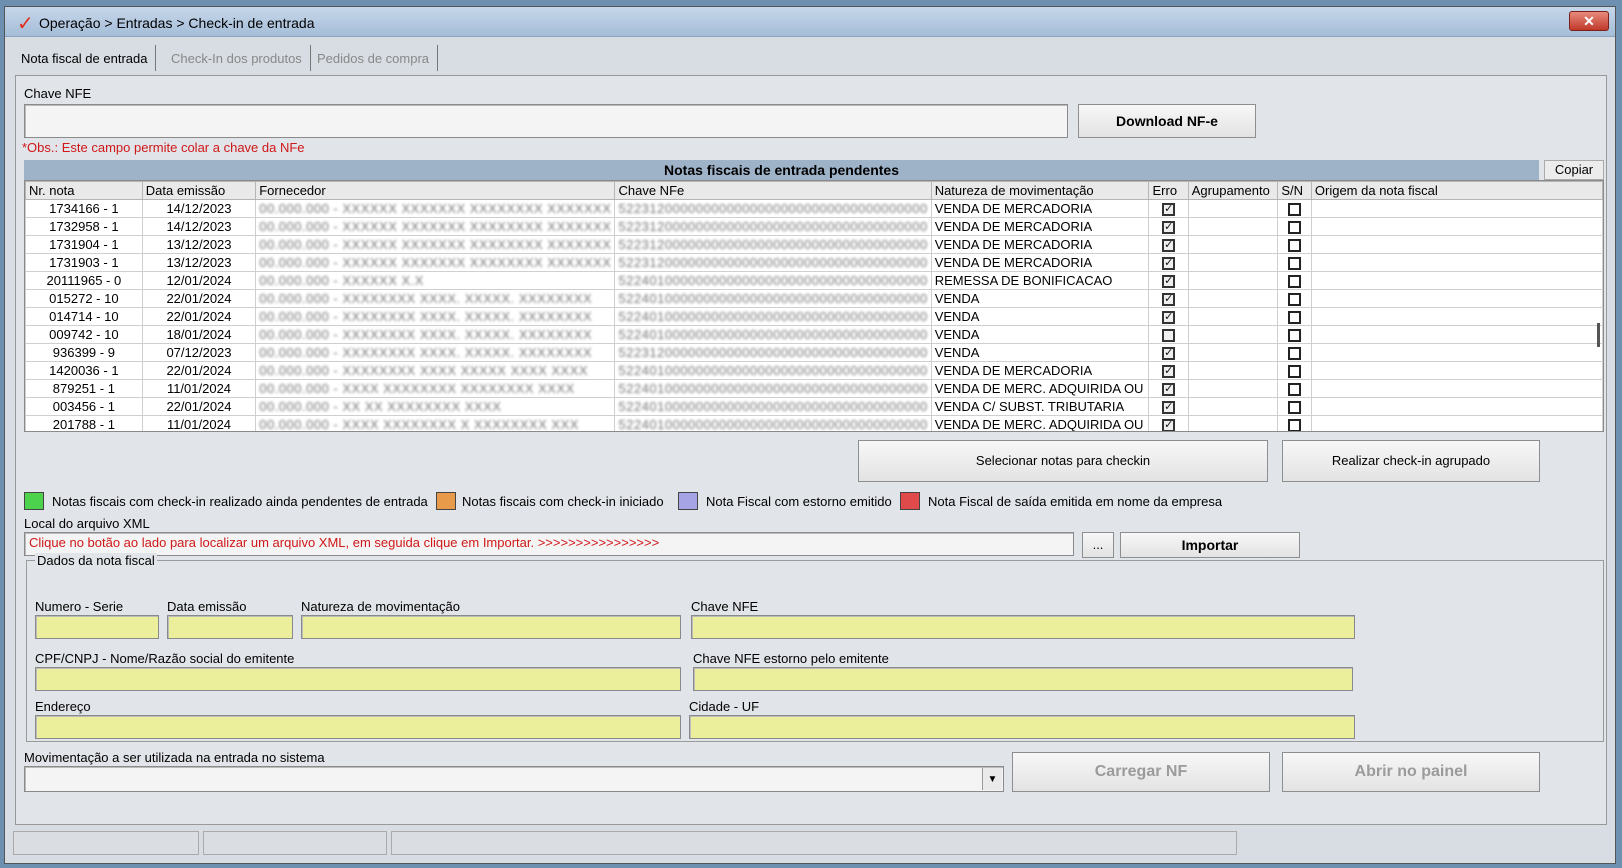 The width and height of the screenshot is (1622, 868). What do you see at coordinates (1456, 334) in the screenshot?
I see `cell-origem` at bounding box center [1456, 334].